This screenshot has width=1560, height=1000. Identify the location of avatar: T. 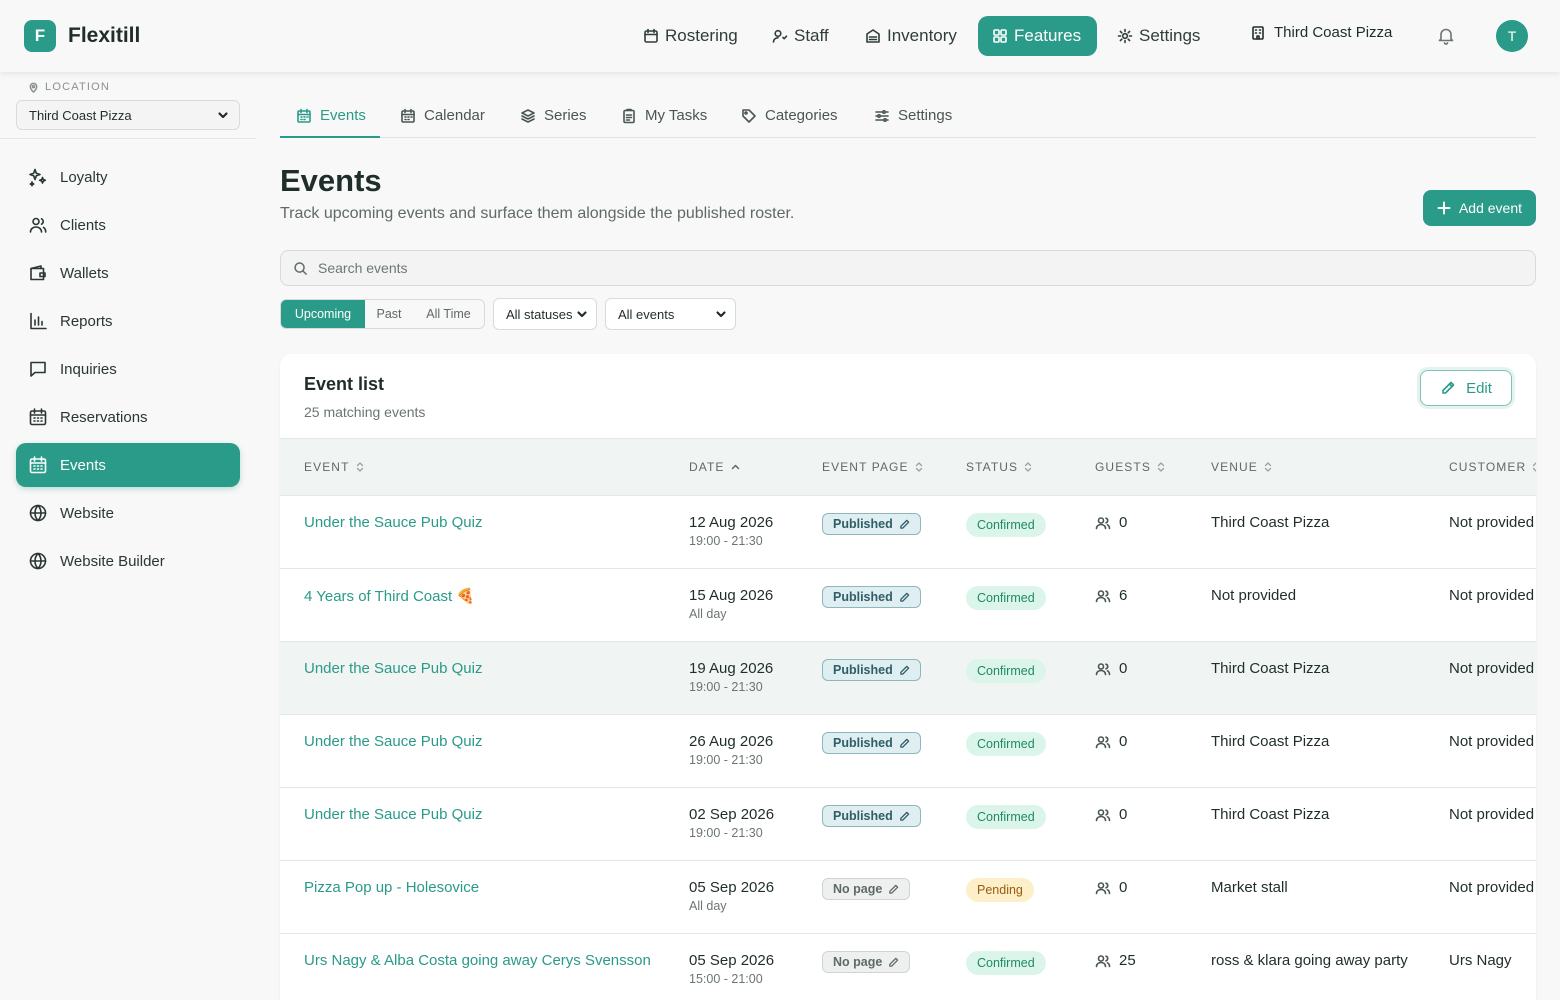
(1512, 36).